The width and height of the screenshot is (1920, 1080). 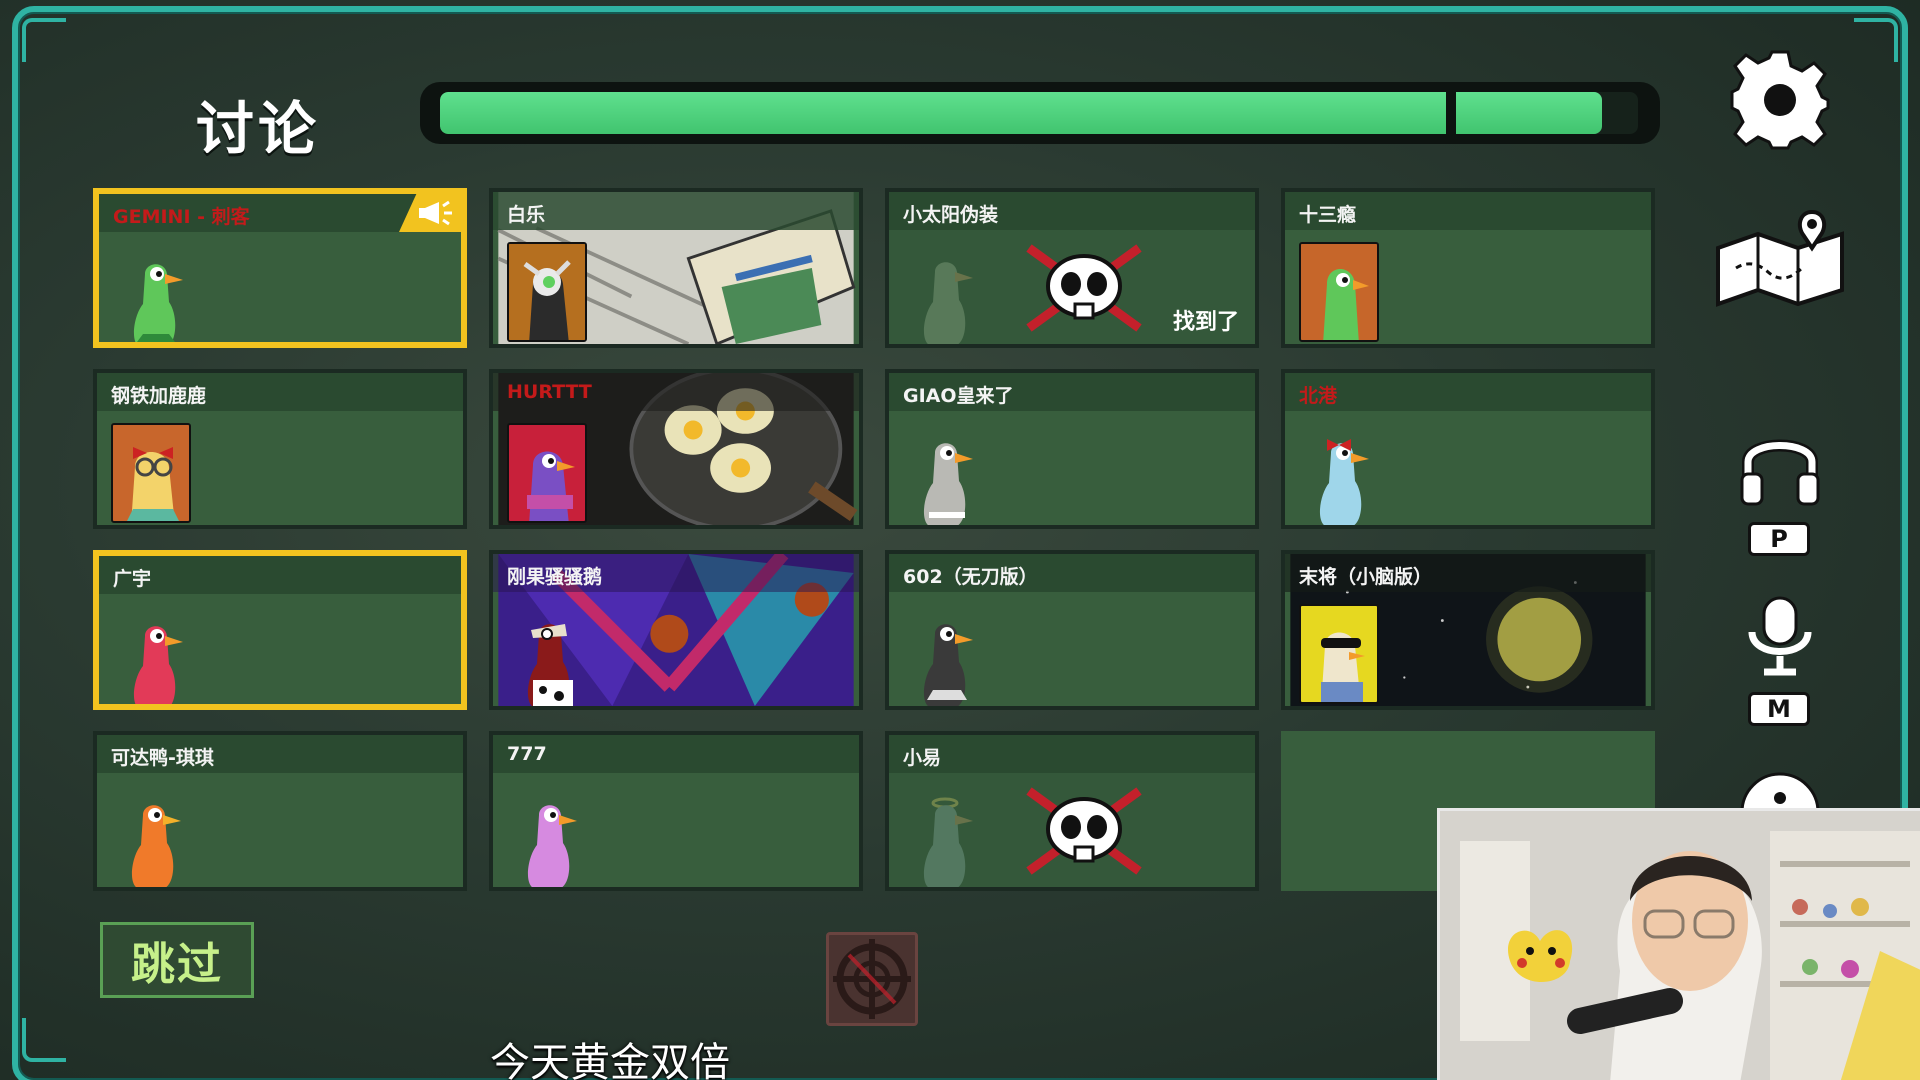 I want to click on player-card: 刚果骚骚鹅, so click(x=676, y=630).